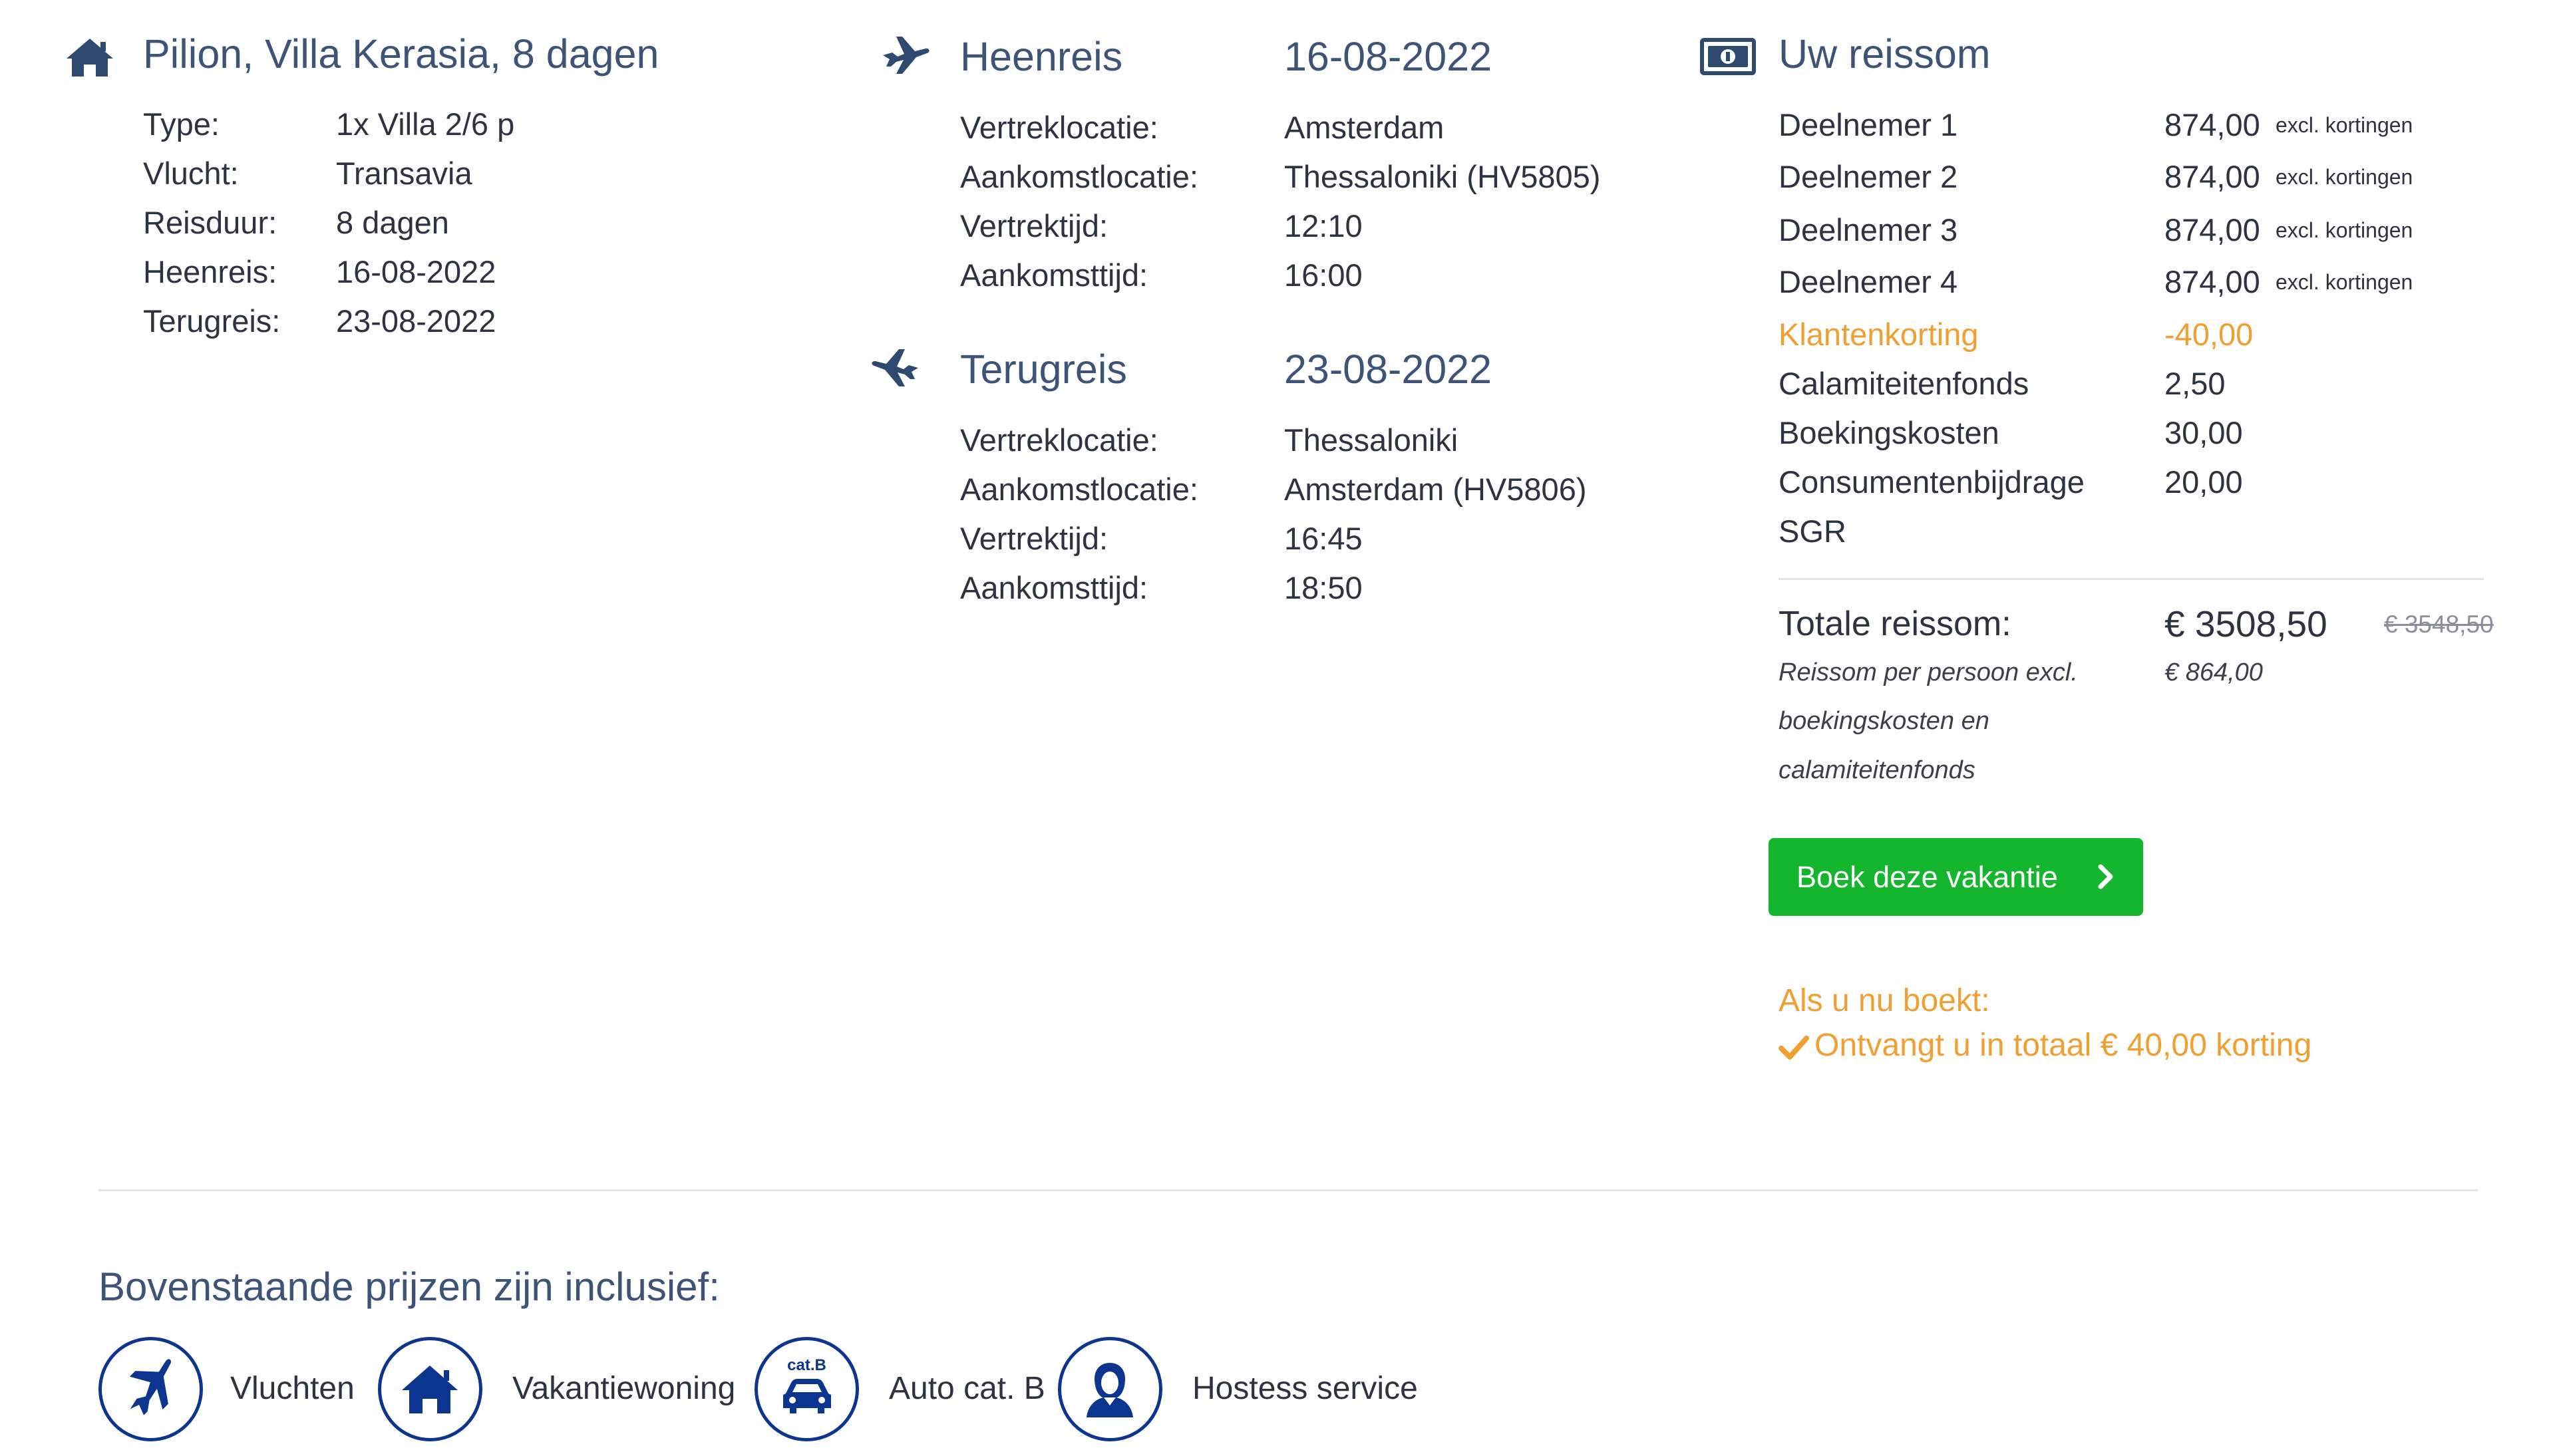  Describe the element at coordinates (624, 1388) in the screenshot. I see `included-item-label: Vakantiewoning` at that location.